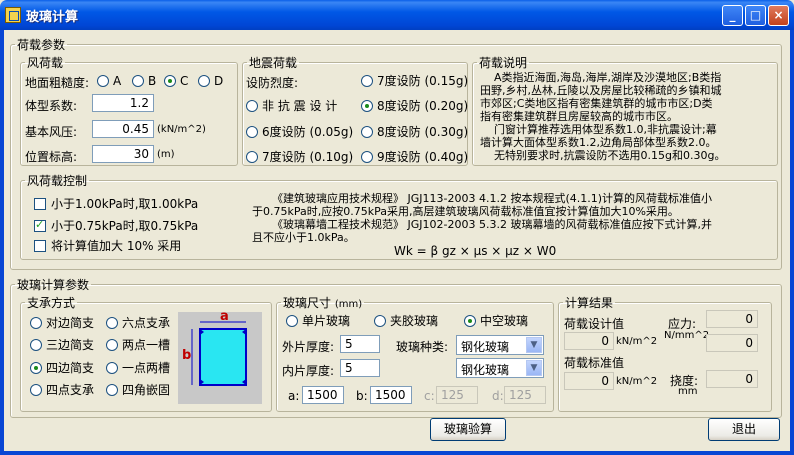 The width and height of the screenshot is (794, 455). Describe the element at coordinates (45, 63) in the screenshot. I see `wind-load-legend: 风荷载` at that location.